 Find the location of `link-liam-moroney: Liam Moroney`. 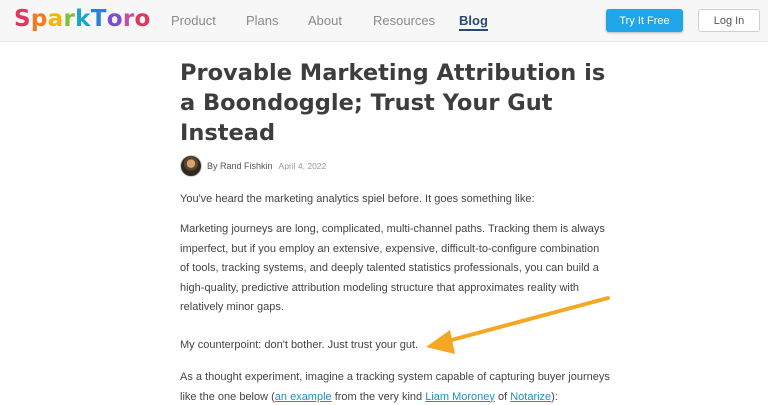

link-liam-moroney: Liam Moroney is located at coordinates (460, 397).